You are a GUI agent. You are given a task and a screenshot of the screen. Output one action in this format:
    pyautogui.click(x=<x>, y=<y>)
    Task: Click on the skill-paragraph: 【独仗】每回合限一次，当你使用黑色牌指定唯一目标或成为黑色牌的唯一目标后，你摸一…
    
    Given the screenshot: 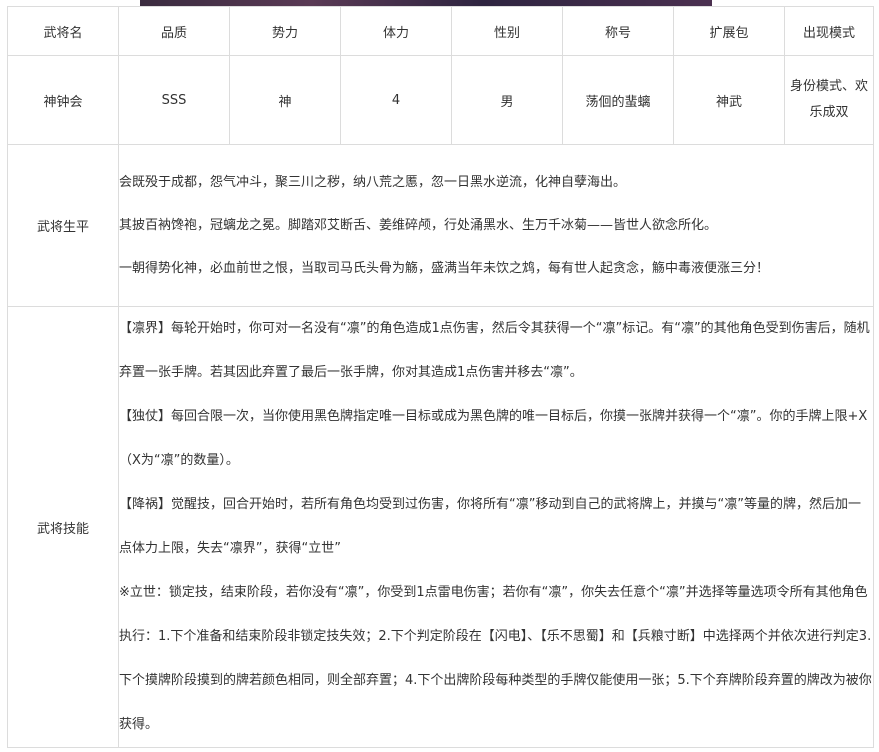 What is the action you would take?
    pyautogui.click(x=493, y=438)
    